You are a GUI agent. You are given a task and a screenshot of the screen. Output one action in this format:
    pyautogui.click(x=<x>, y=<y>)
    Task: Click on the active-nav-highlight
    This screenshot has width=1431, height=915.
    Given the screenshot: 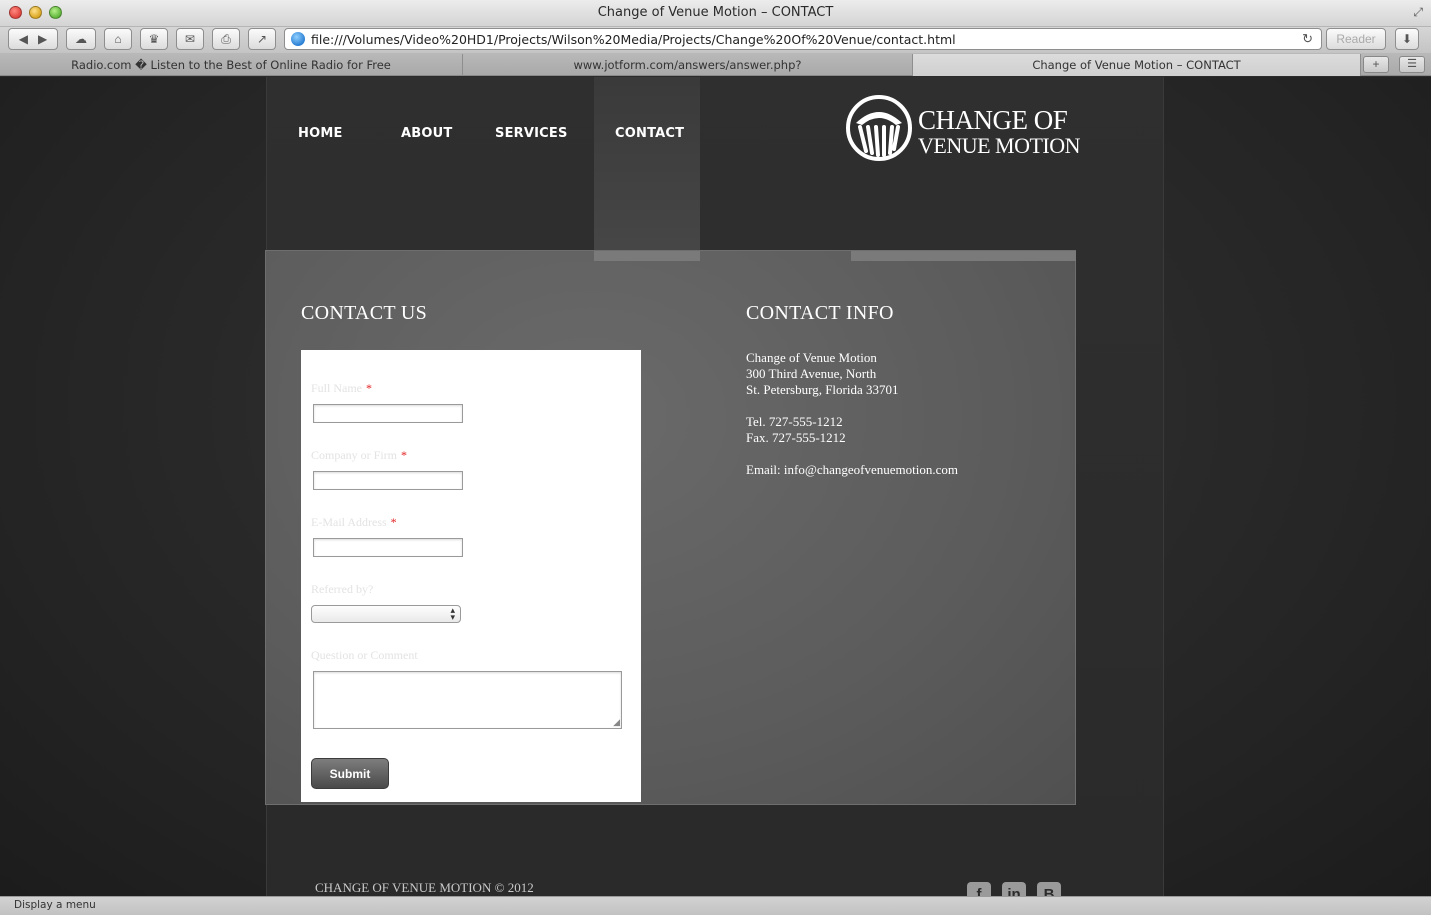 What is the action you would take?
    pyautogui.click(x=647, y=169)
    